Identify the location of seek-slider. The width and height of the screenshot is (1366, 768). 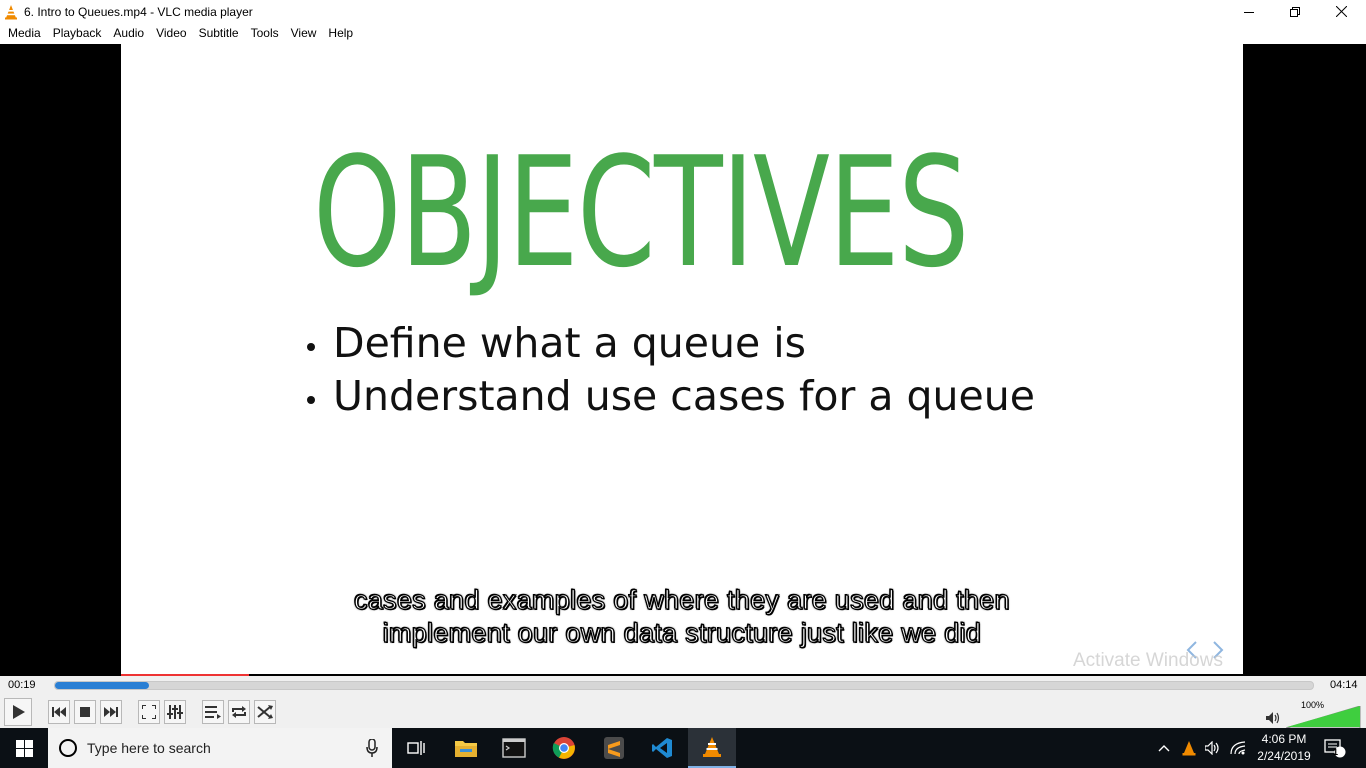
(684, 685).